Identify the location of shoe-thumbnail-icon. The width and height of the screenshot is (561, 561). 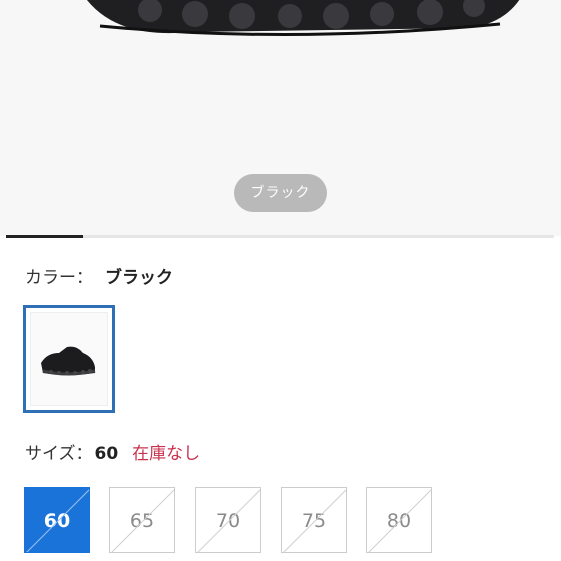
(68, 361).